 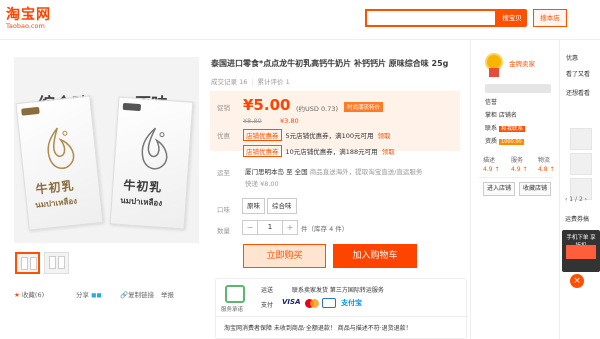 What do you see at coordinates (535, 189) in the screenshot?
I see `favorite-shop-button: 收藏店铺` at bounding box center [535, 189].